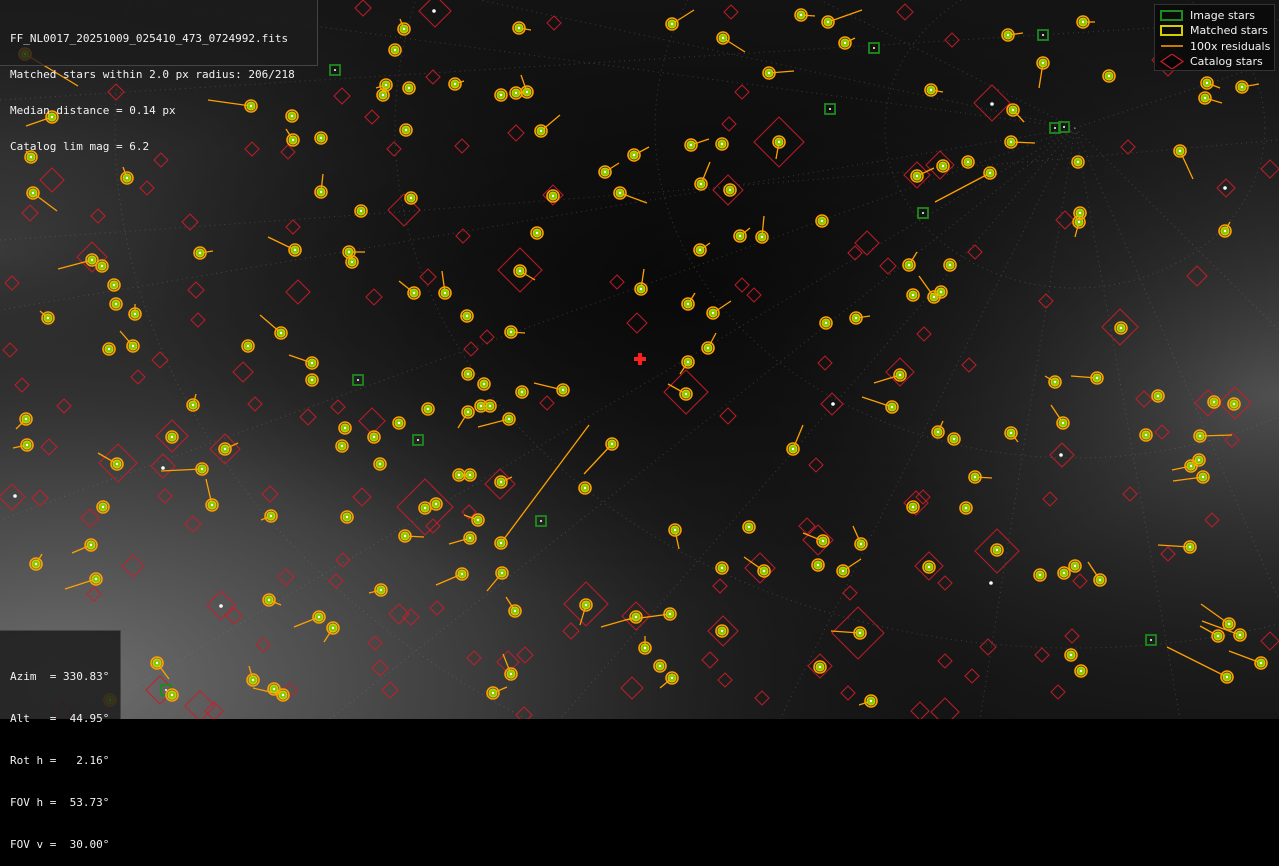  I want to click on legend-catalog-stars: Catalog stars, so click(1217, 61).